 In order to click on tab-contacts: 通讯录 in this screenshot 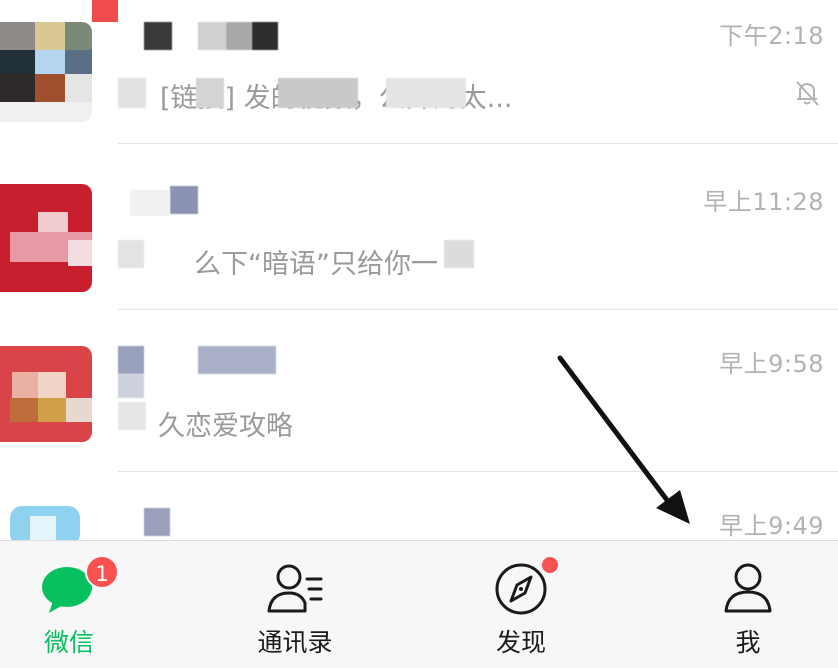, I will do `click(295, 604)`.